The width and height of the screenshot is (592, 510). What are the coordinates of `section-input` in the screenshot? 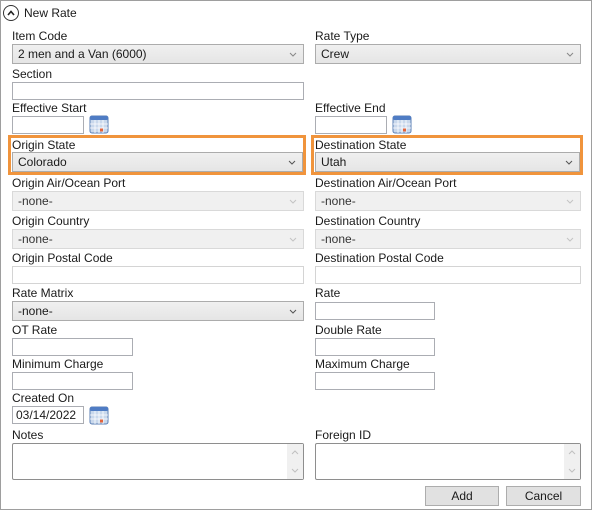 It's located at (158, 91).